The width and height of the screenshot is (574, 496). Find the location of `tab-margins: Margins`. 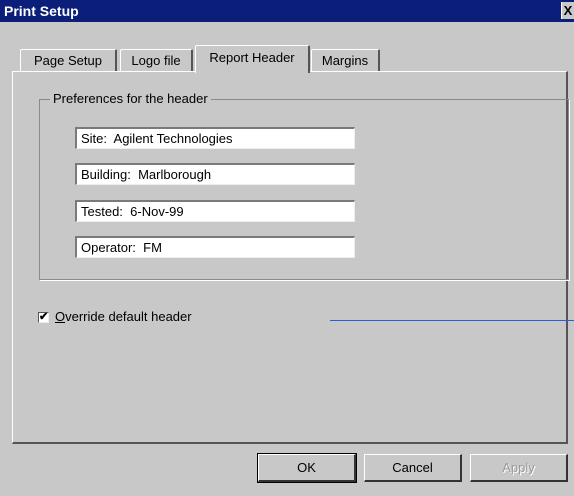

tab-margins: Margins is located at coordinates (345, 60).